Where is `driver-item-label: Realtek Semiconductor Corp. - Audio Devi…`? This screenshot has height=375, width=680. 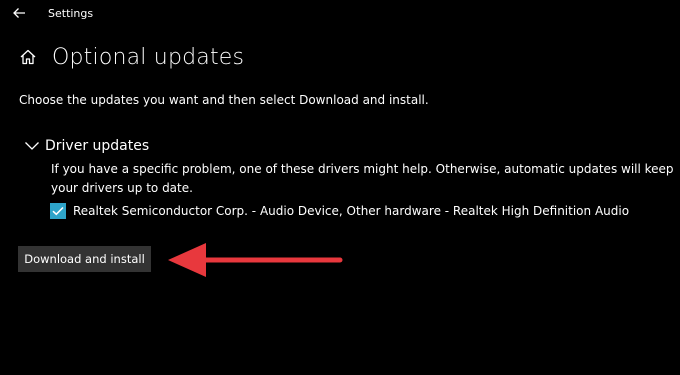
driver-item-label: Realtek Semiconductor Corp. - Audio Devi… is located at coordinates (351, 211).